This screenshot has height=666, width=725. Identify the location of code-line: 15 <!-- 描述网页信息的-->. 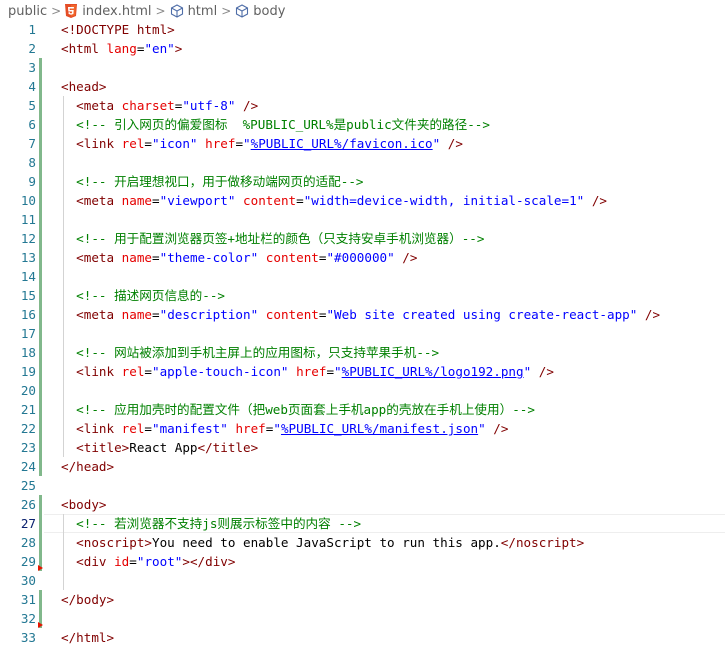
(362, 295).